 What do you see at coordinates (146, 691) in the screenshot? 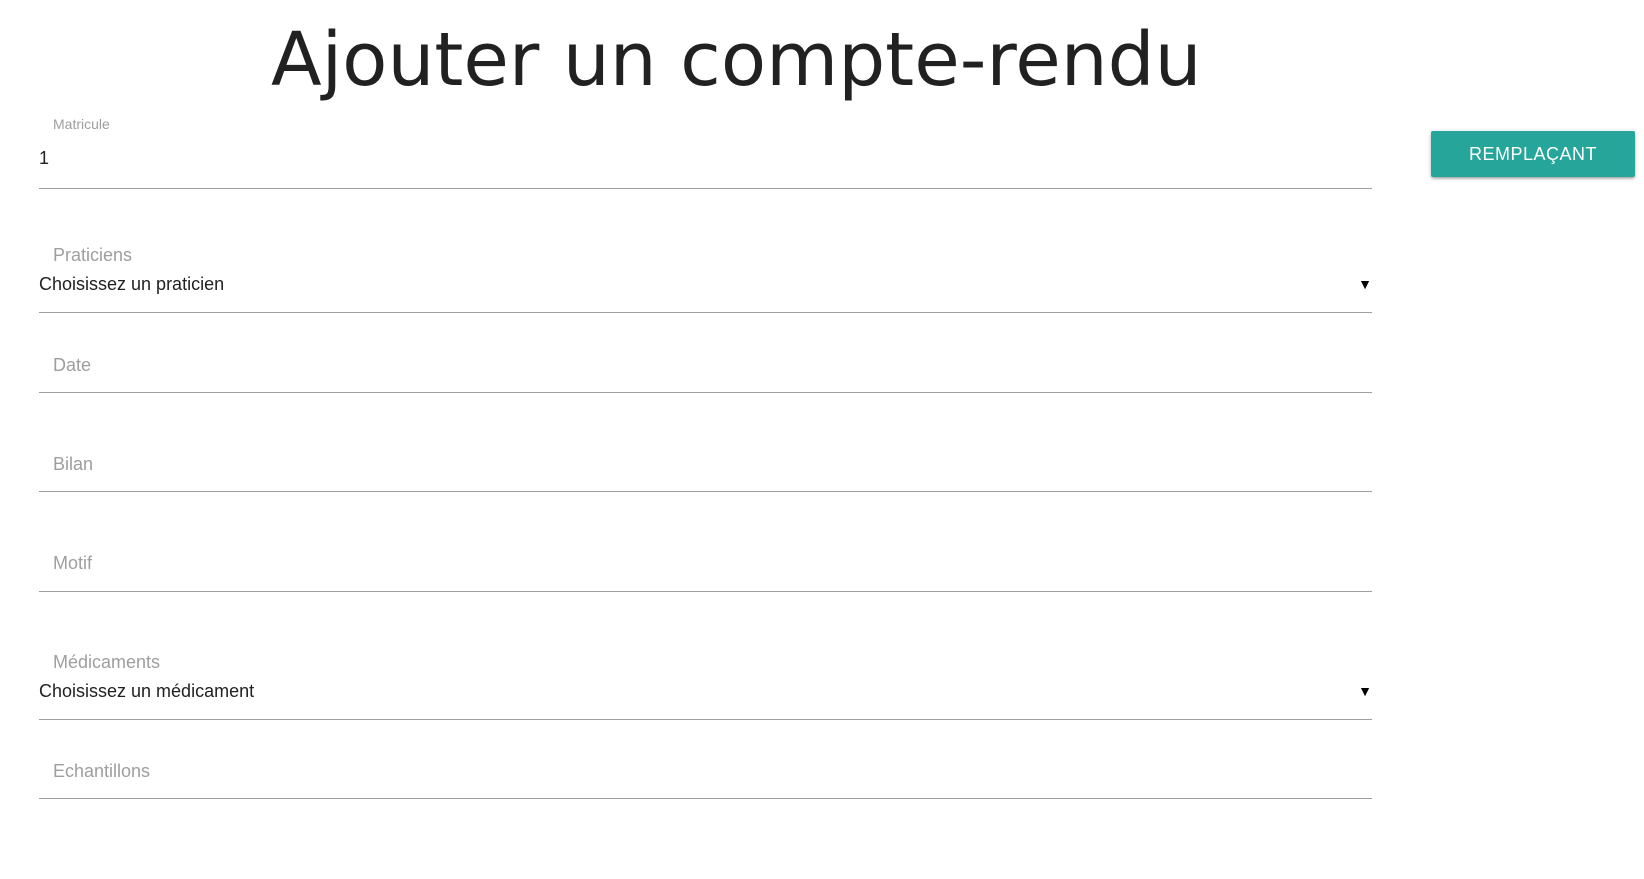
I see `medicaments-select: Choisissez un médicament` at bounding box center [146, 691].